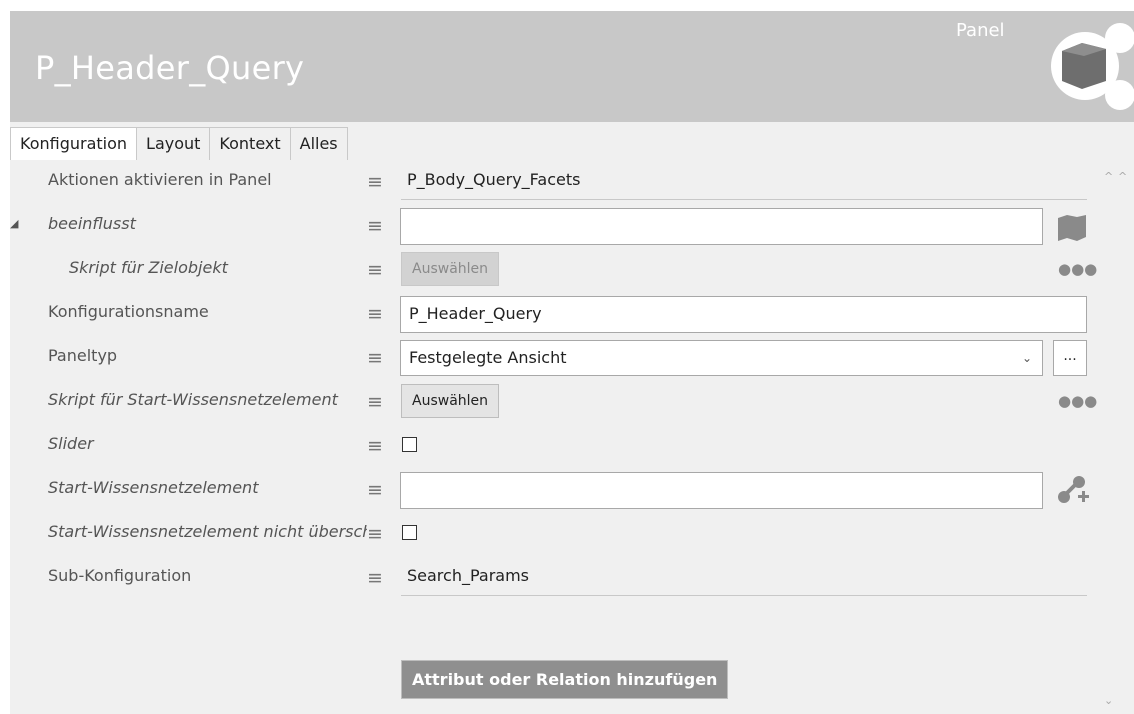  What do you see at coordinates (318, 143) in the screenshot?
I see `tab-alles: Alles` at bounding box center [318, 143].